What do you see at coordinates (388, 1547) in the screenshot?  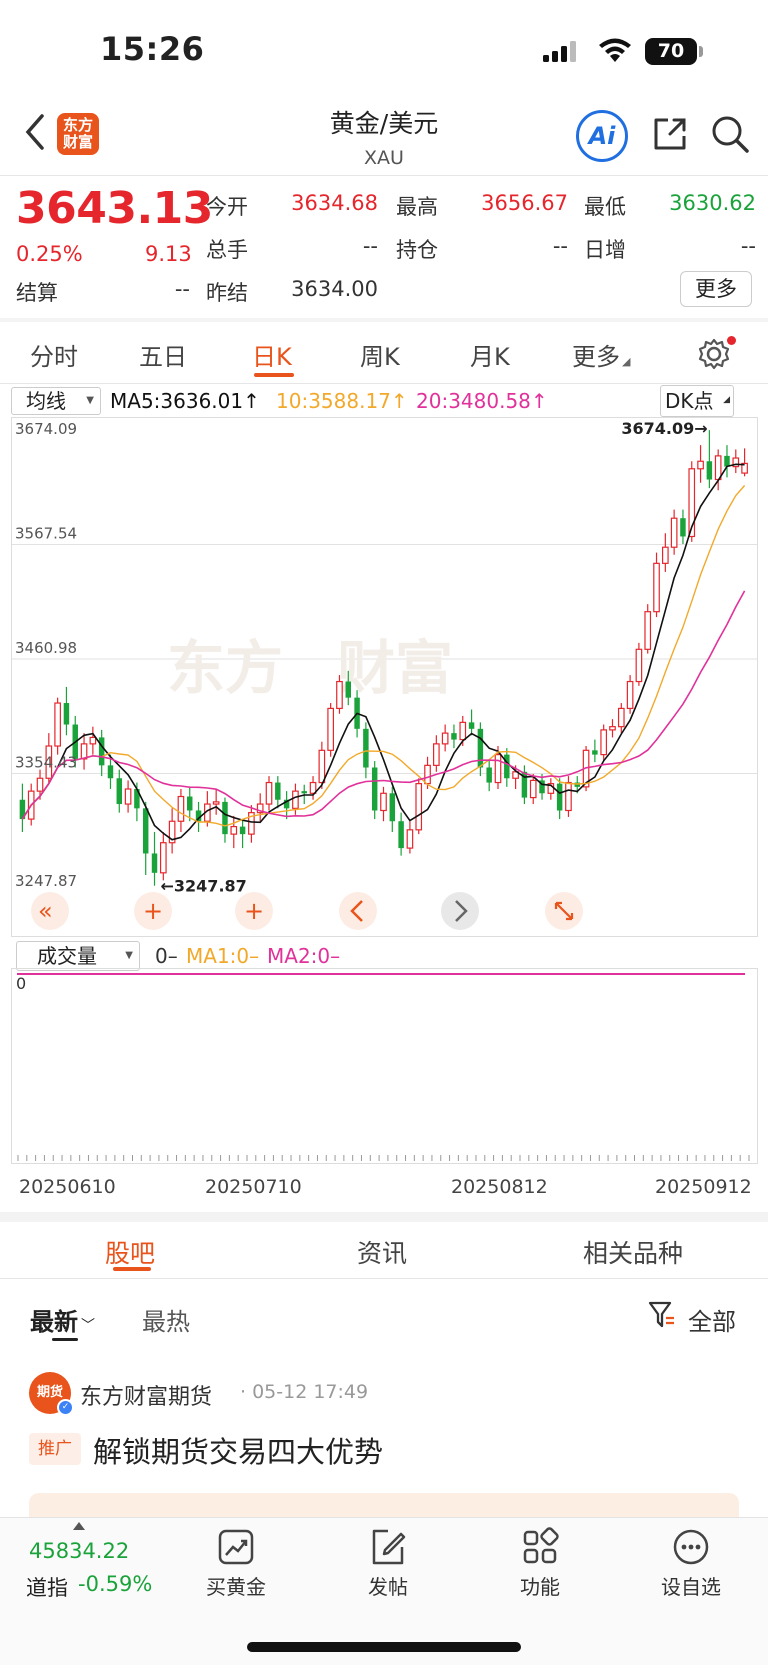 I see `edit-post-icon` at bounding box center [388, 1547].